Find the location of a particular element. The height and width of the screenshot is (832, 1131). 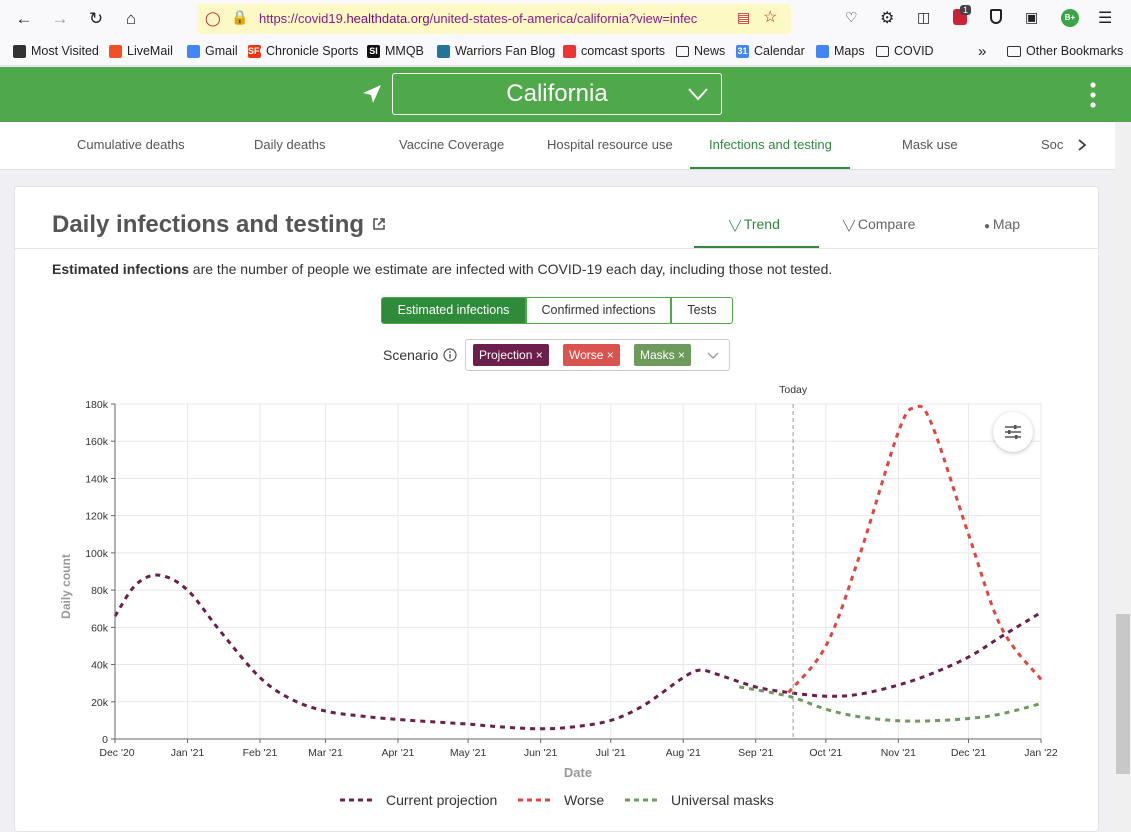

pocket-icon: ♡ is located at coordinates (851, 17).